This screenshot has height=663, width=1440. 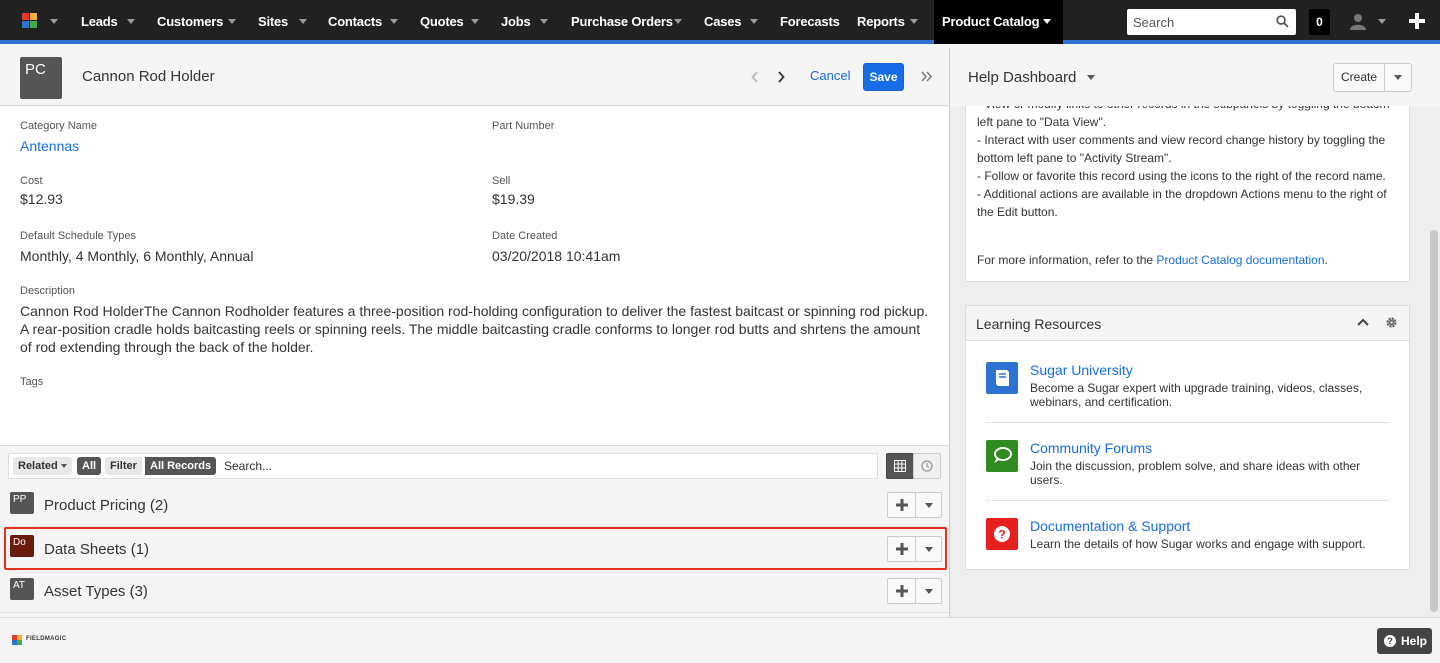 What do you see at coordinates (54, 21) in the screenshot?
I see `app-menu-caret-icon` at bounding box center [54, 21].